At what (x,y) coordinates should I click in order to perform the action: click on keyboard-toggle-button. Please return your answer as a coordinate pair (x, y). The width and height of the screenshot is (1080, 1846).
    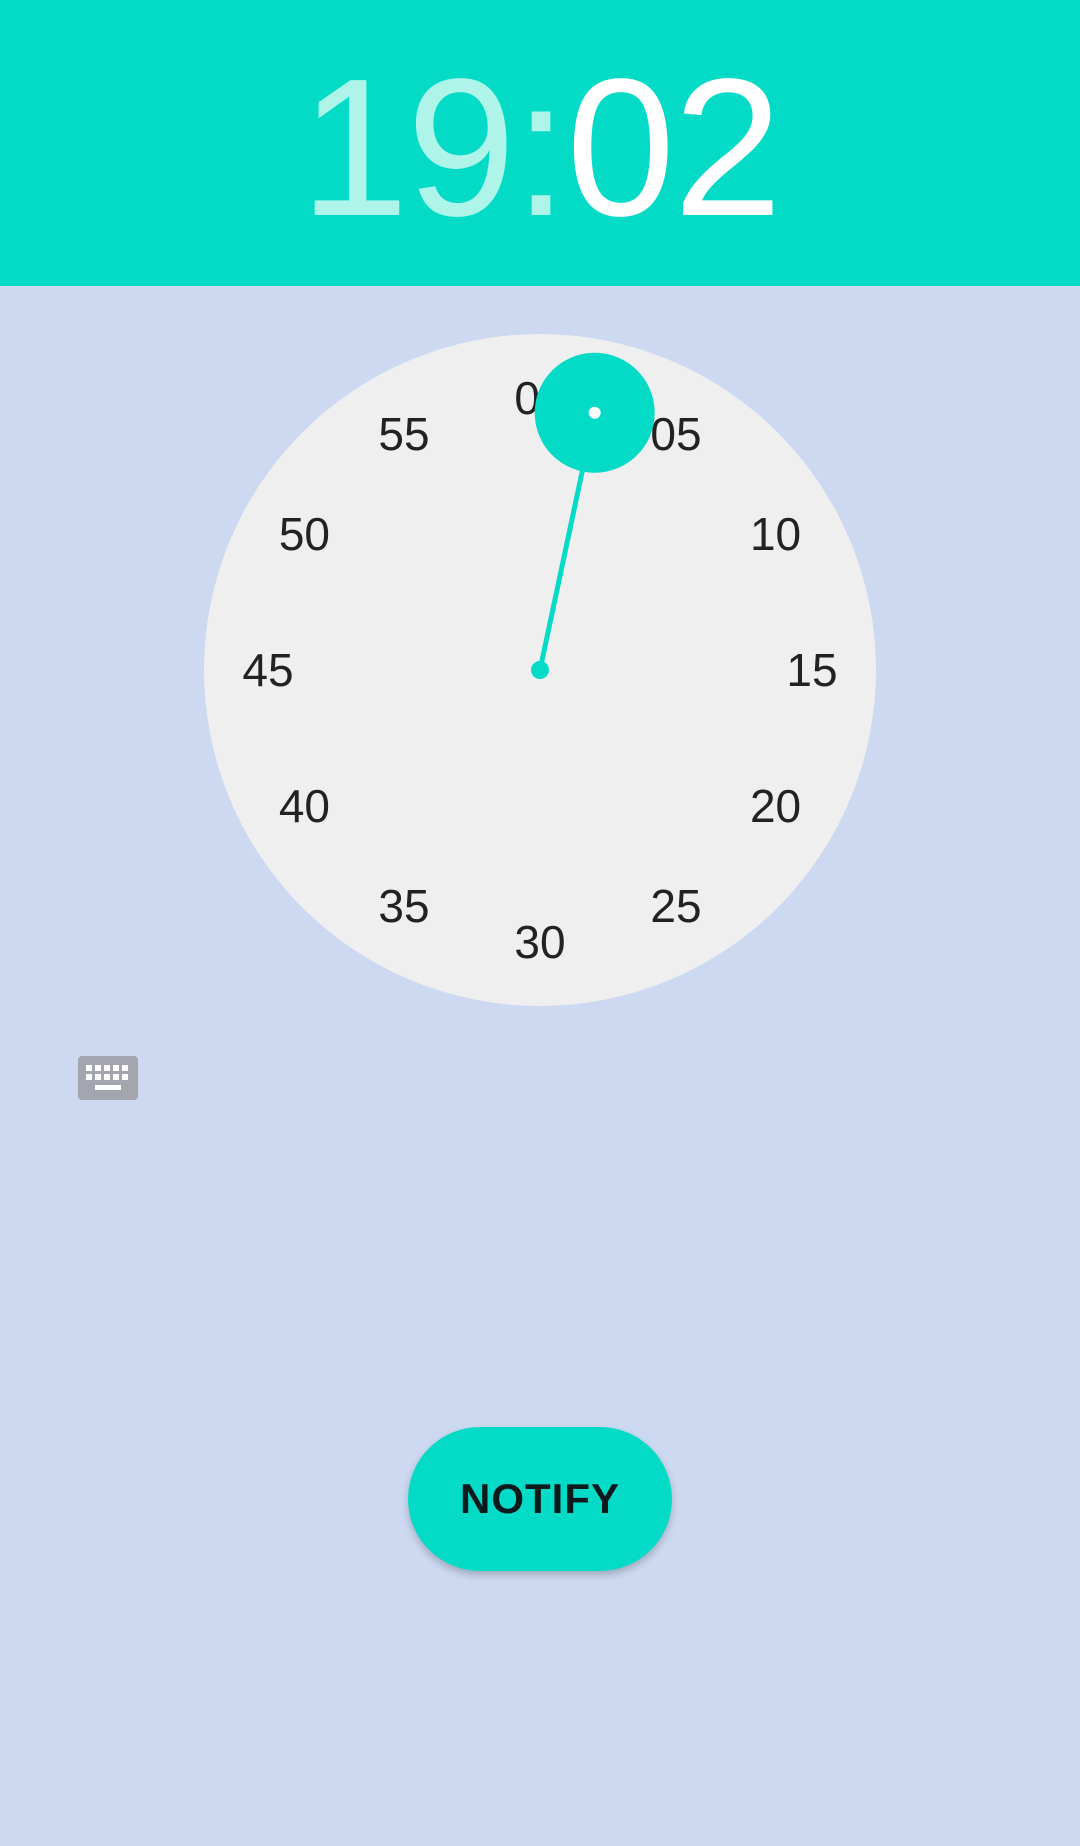
    Looking at the image, I should click on (108, 1078).